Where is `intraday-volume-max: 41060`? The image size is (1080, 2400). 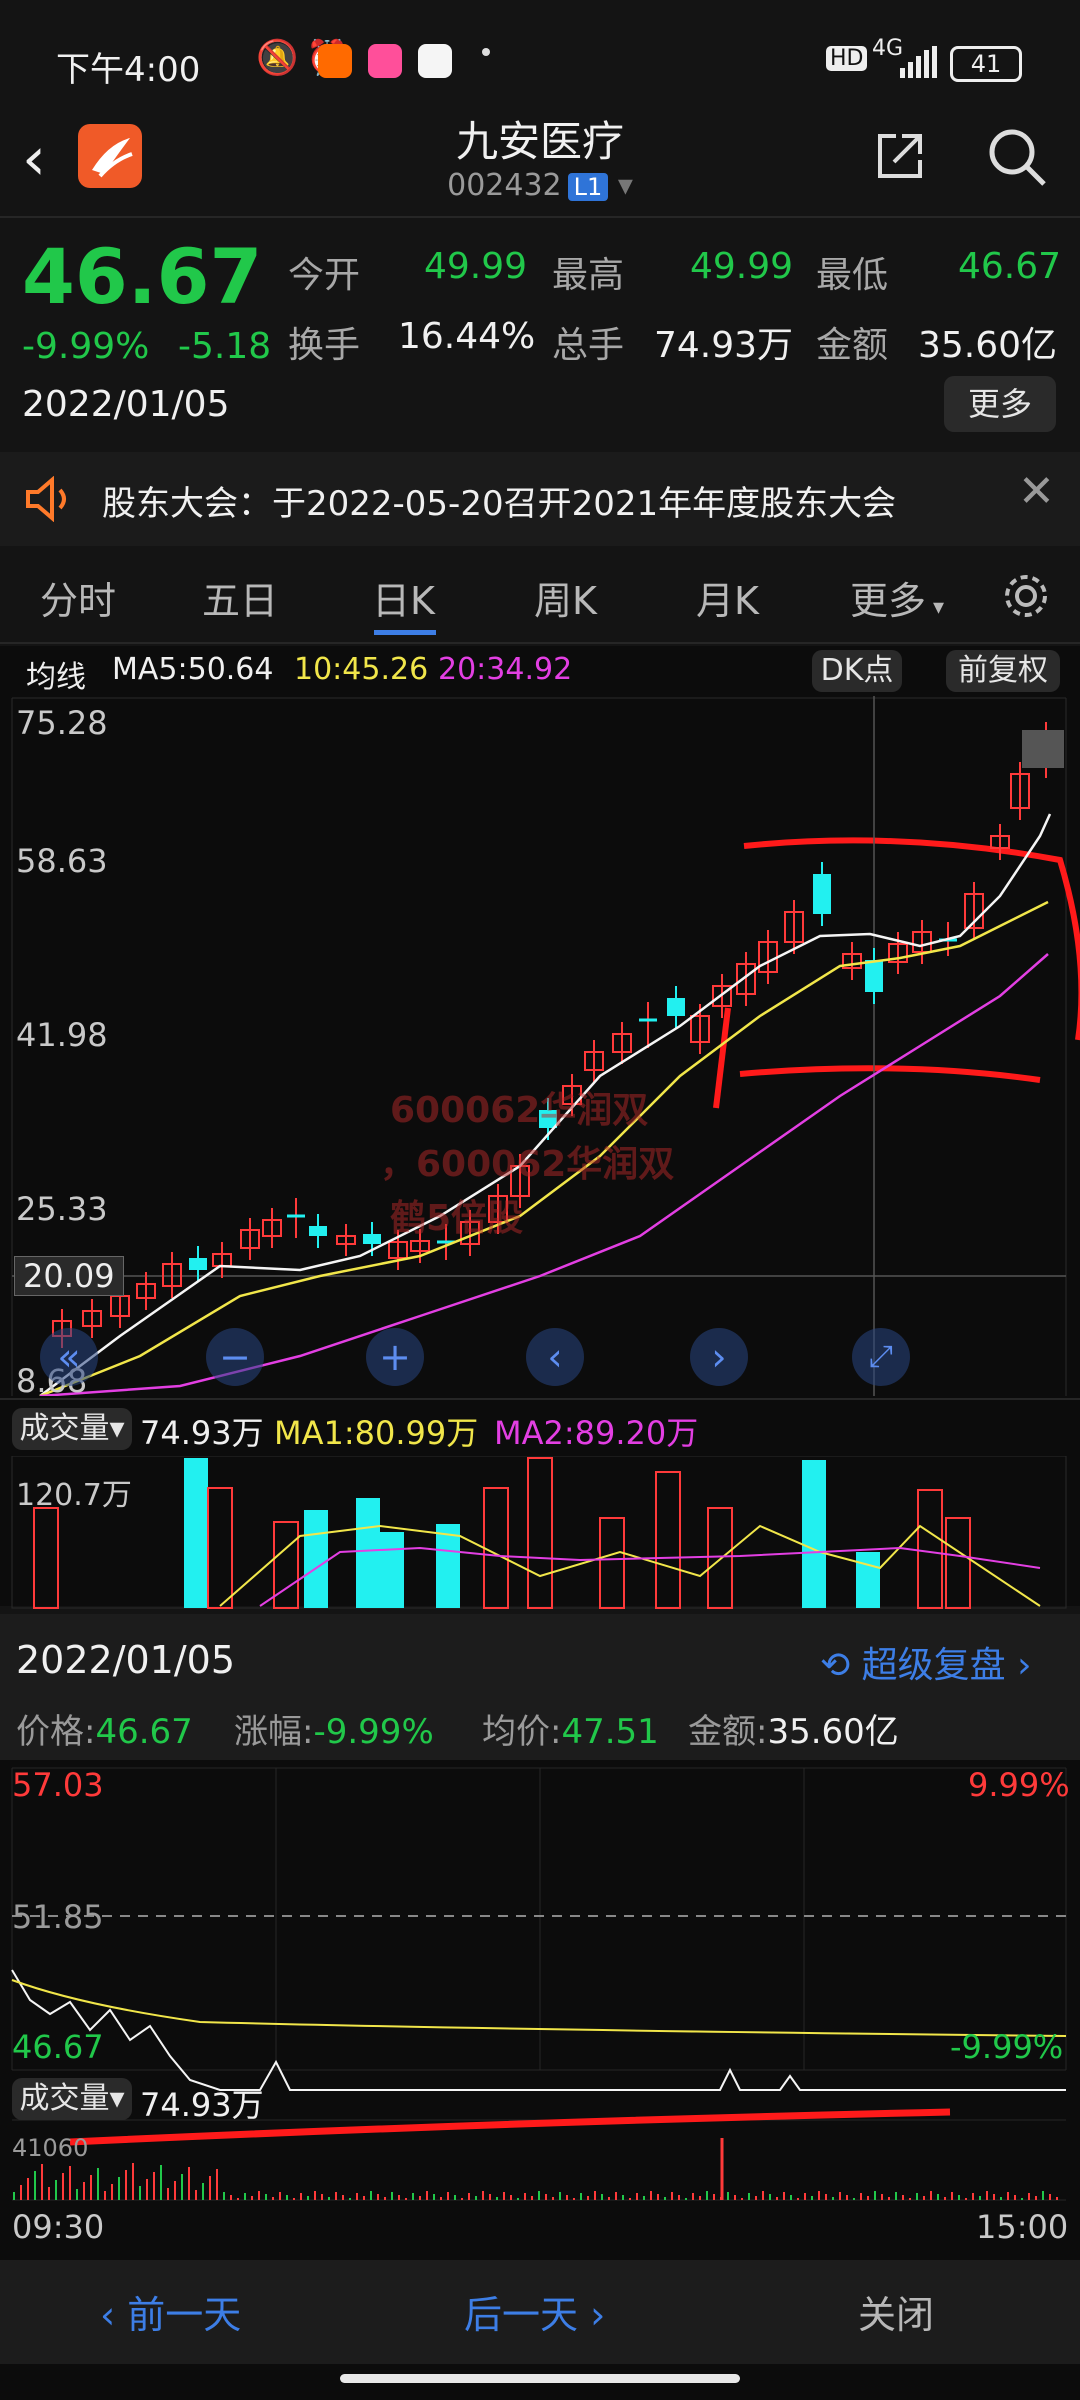 intraday-volume-max: 41060 is located at coordinates (50, 2148).